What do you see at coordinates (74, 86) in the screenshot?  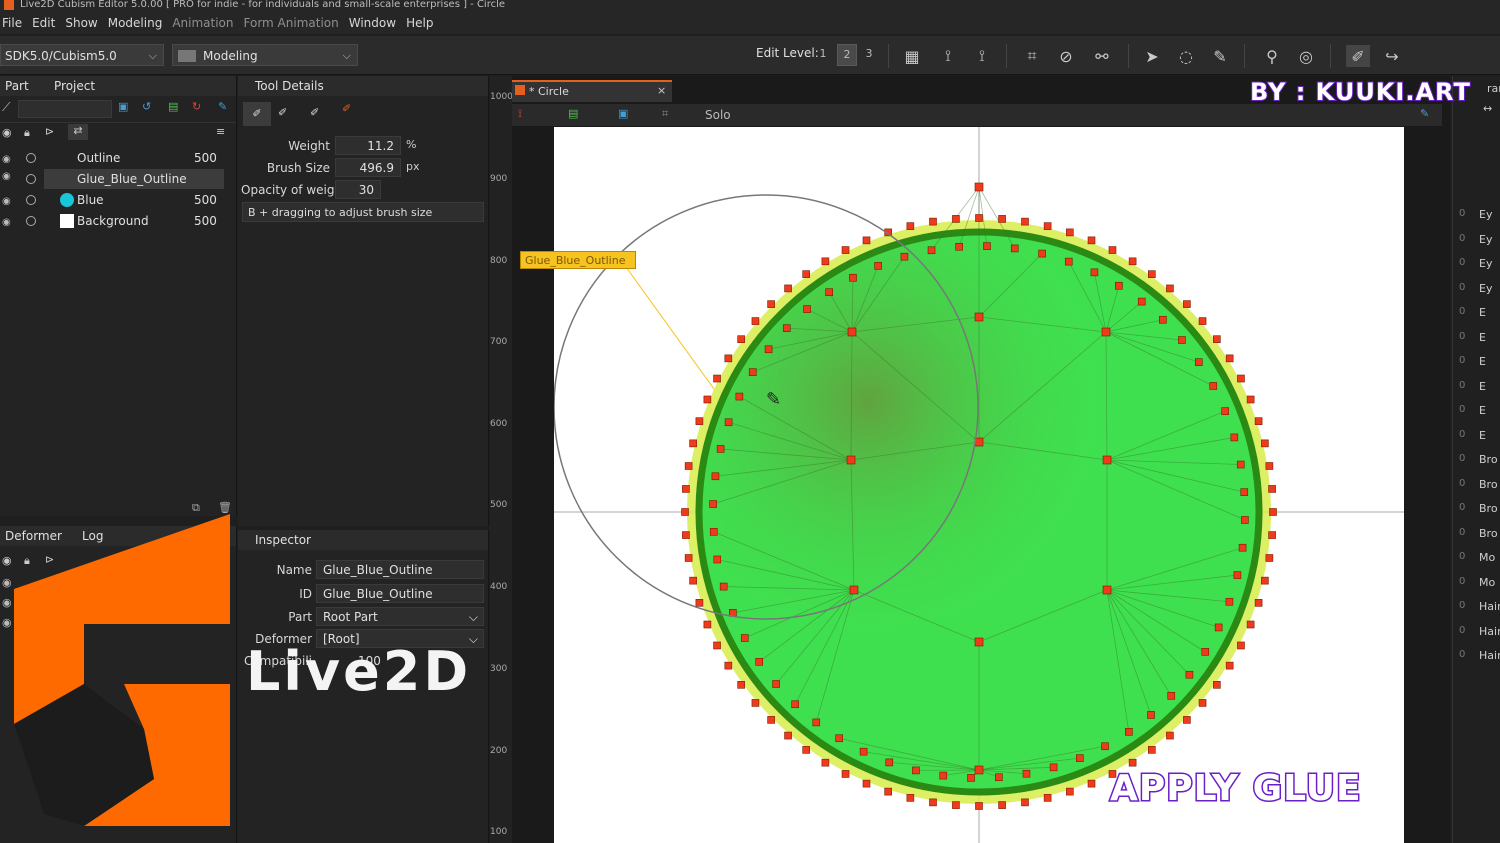 I see `tab-project: Project` at bounding box center [74, 86].